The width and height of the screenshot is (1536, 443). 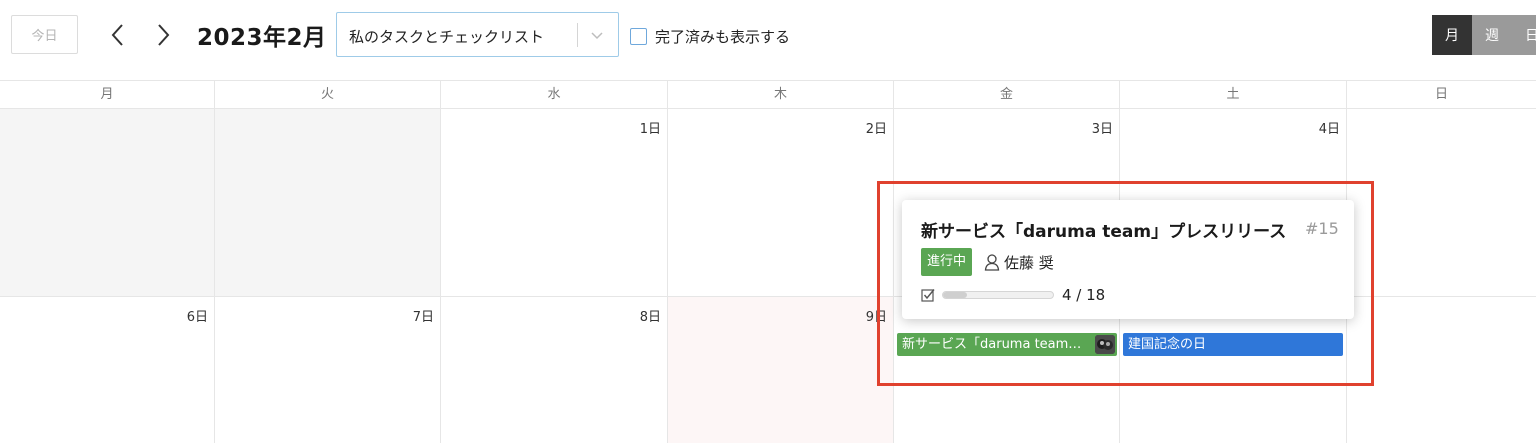 I want to click on day-number: 2日, so click(x=876, y=129).